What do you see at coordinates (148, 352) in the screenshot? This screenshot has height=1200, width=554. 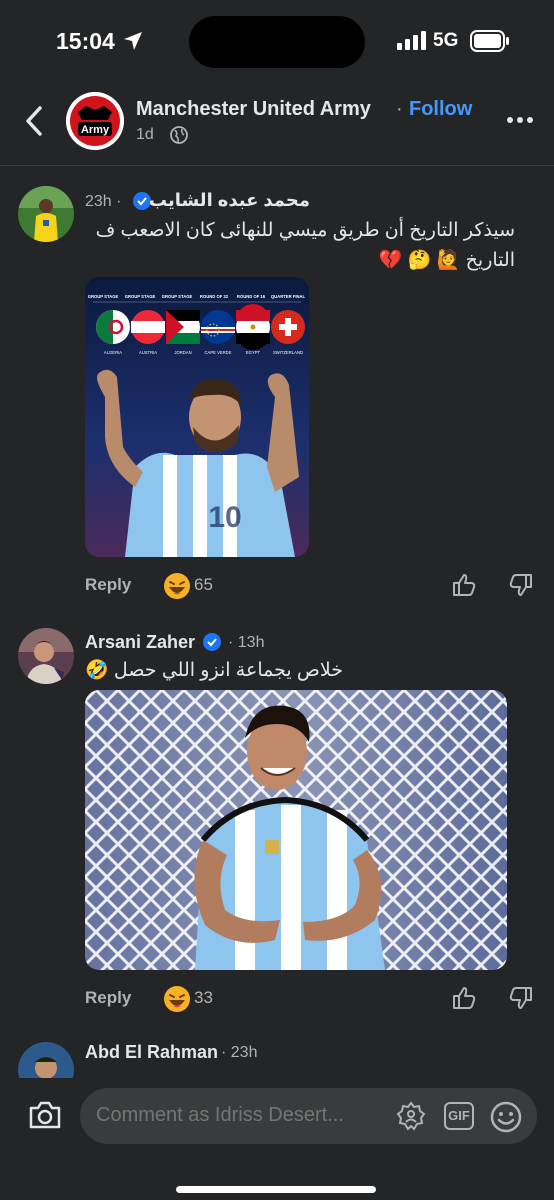 I see `team-label: AUSTRIA` at bounding box center [148, 352].